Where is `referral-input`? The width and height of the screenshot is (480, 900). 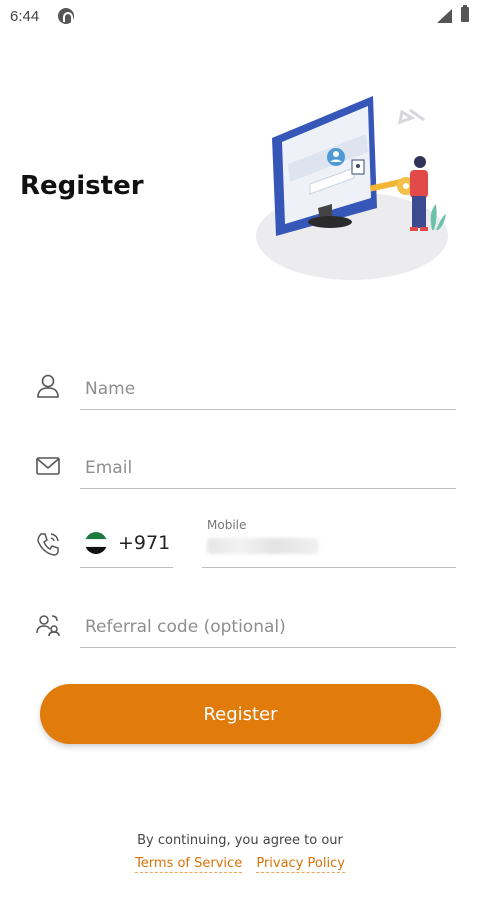
referral-input is located at coordinates (265, 627).